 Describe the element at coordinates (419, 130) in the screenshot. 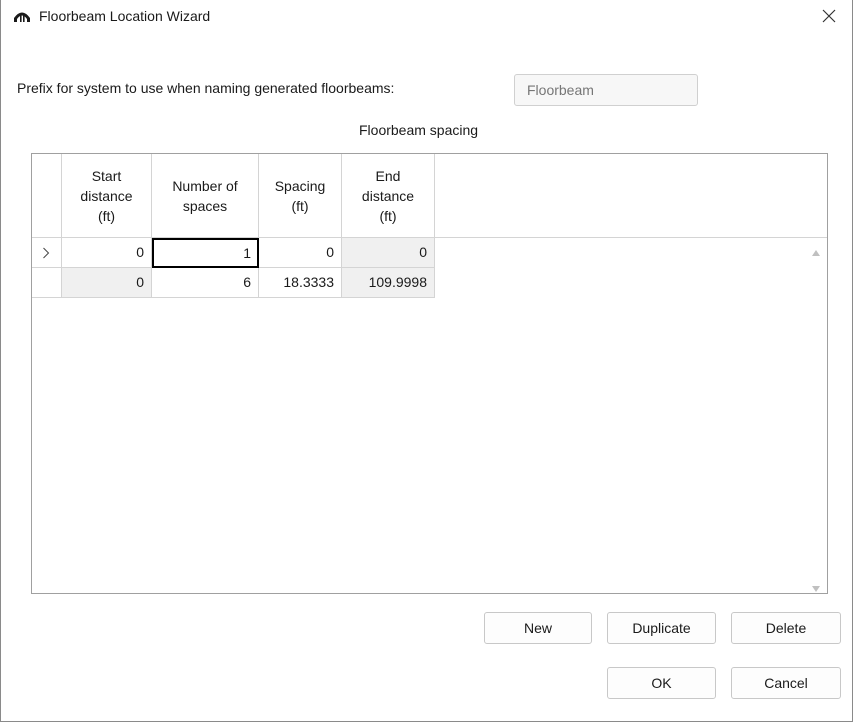

I see `table-caption: Floorbeam spacing` at that location.